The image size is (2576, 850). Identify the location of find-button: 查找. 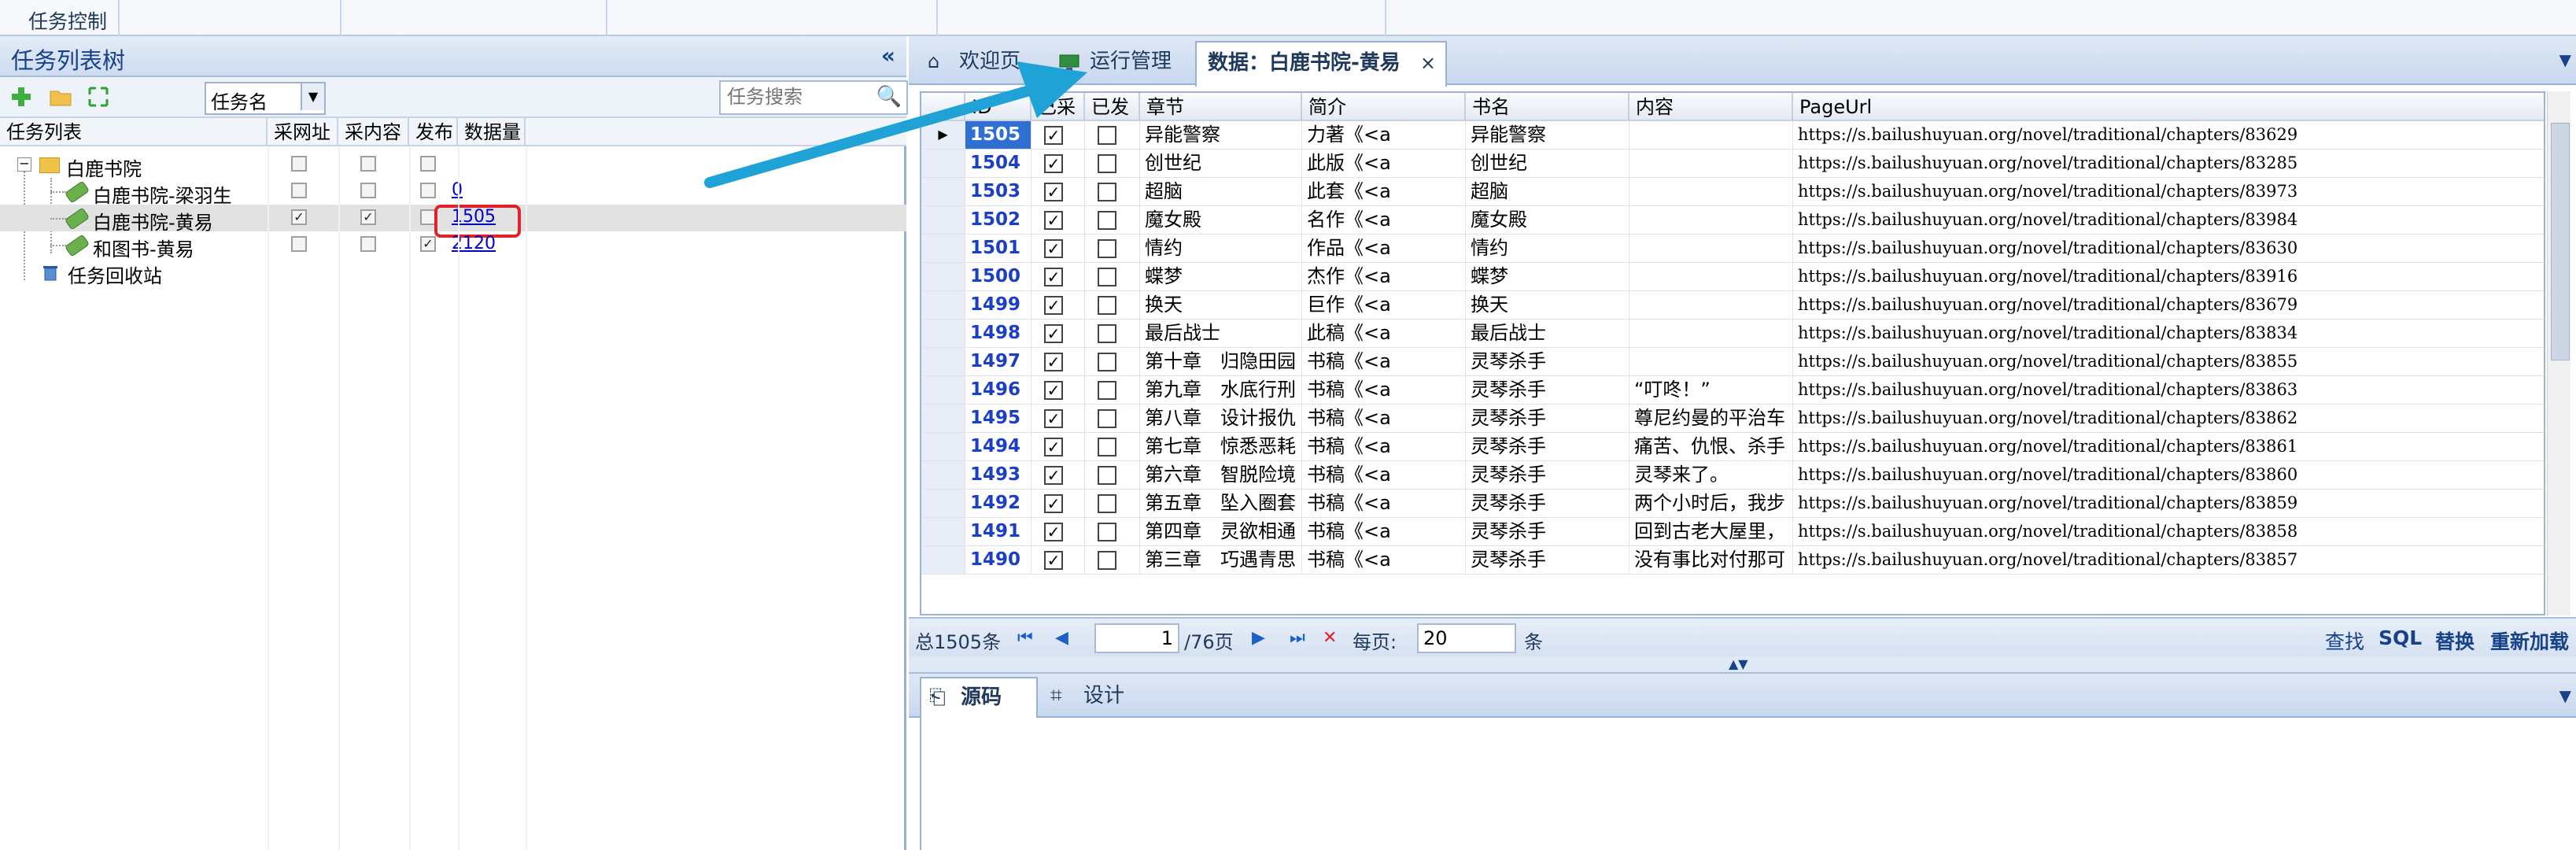
(2344, 640).